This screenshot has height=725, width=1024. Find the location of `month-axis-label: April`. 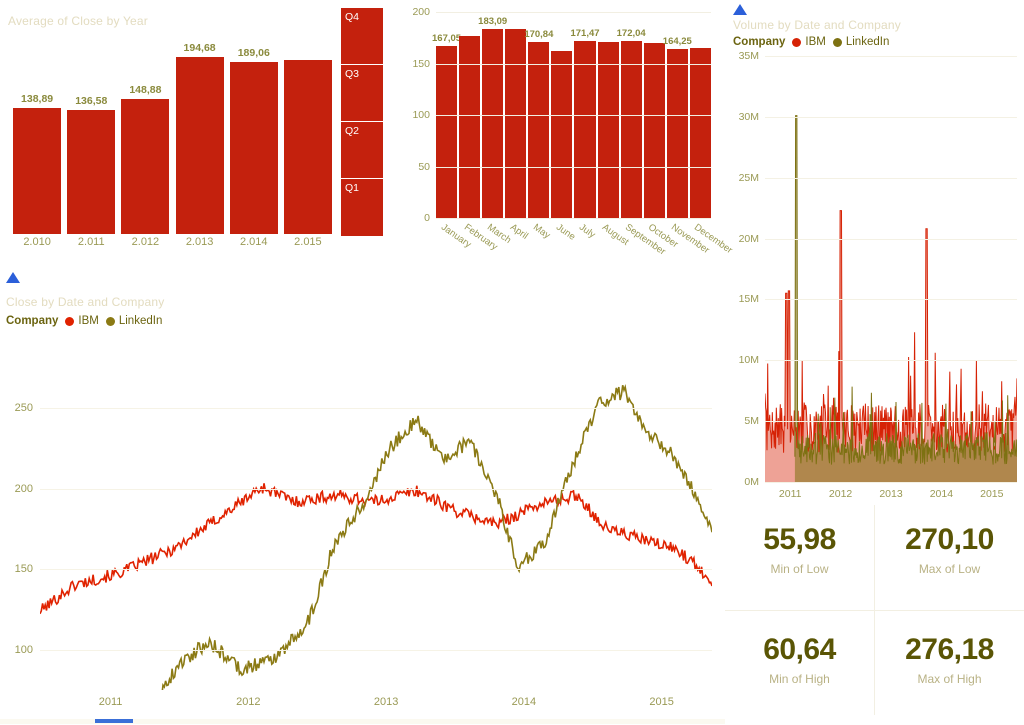

month-axis-label: April is located at coordinates (518, 231).